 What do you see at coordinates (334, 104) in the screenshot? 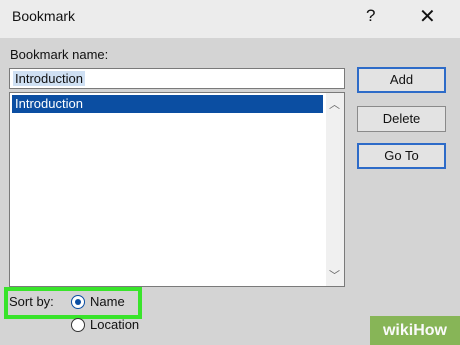
I see `scroll-up-icon: ︿` at bounding box center [334, 104].